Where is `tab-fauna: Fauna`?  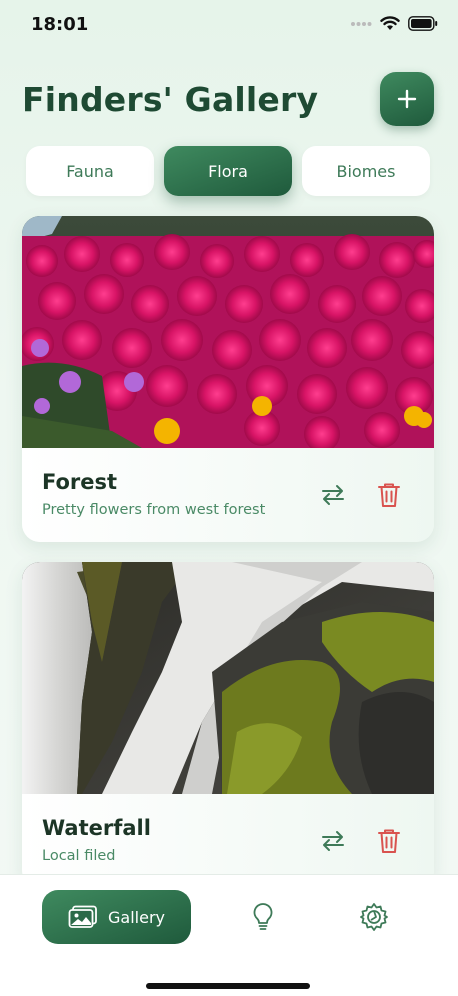 tab-fauna: Fauna is located at coordinates (90, 171).